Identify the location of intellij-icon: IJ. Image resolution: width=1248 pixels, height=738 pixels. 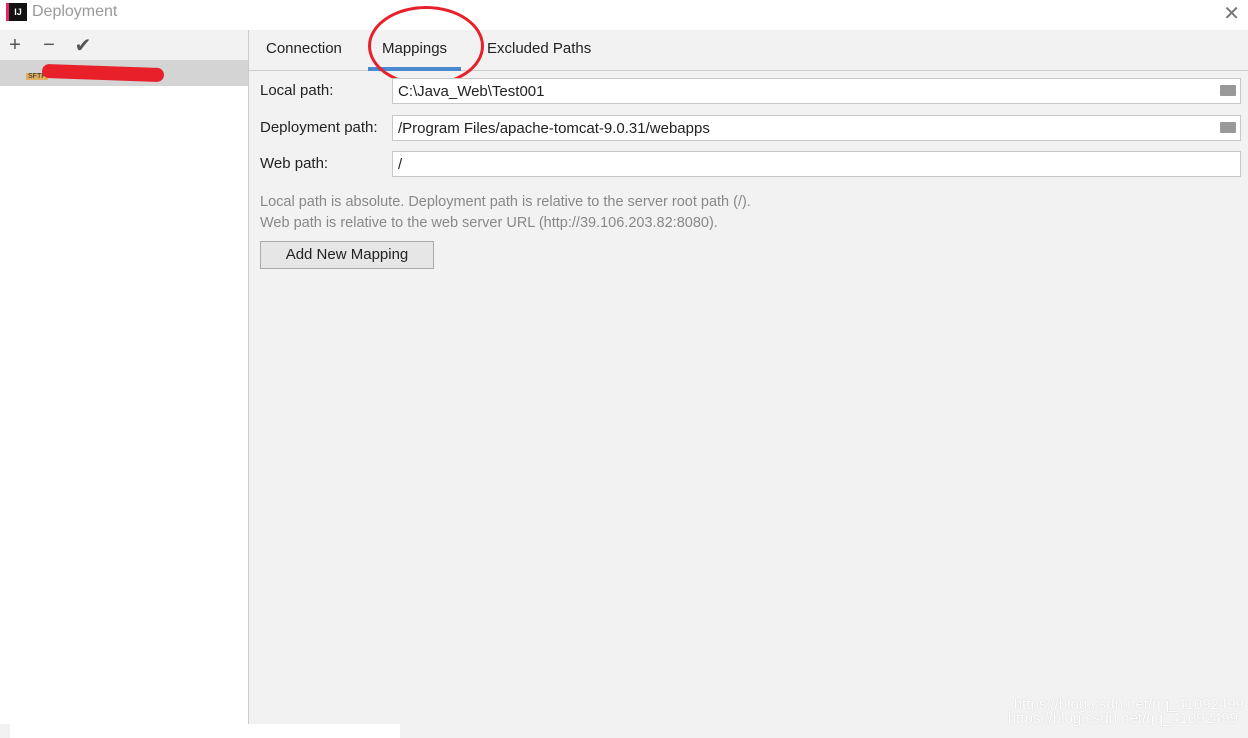
(16, 12).